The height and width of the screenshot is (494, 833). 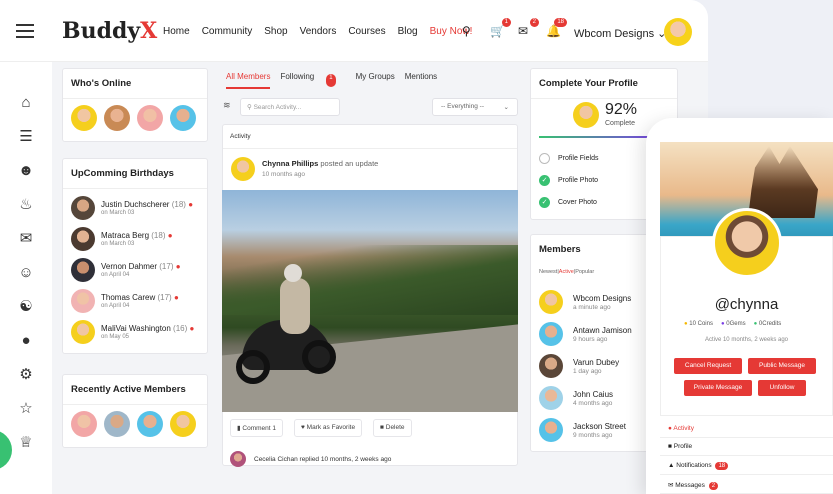 What do you see at coordinates (746, 429) in the screenshot?
I see `profile-menu-activity: ● Activity` at bounding box center [746, 429].